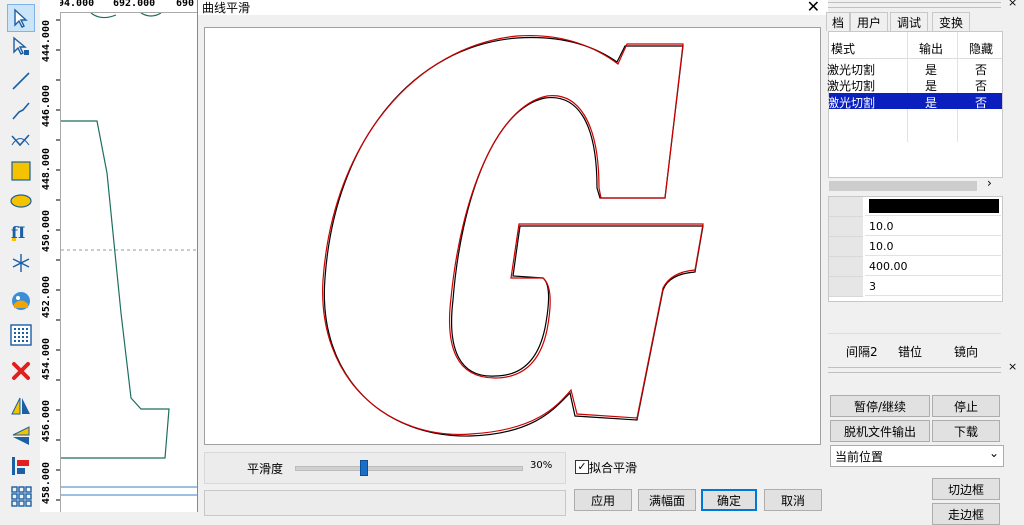 The image size is (1024, 525). What do you see at coordinates (667, 500) in the screenshot?
I see `fit-view-button: 满幅面` at bounding box center [667, 500].